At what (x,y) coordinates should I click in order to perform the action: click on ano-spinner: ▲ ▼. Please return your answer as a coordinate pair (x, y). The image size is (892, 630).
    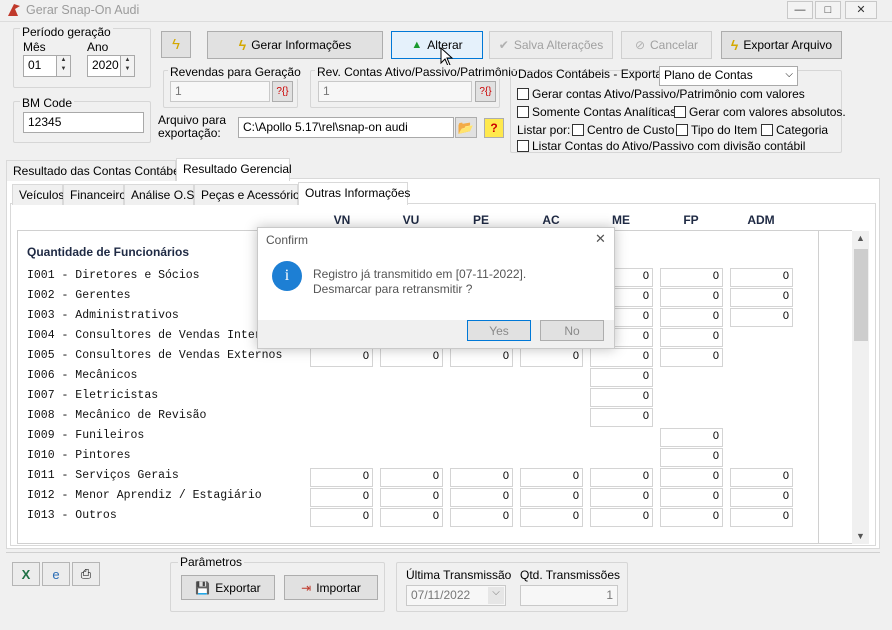
    Looking at the image, I should click on (127, 66).